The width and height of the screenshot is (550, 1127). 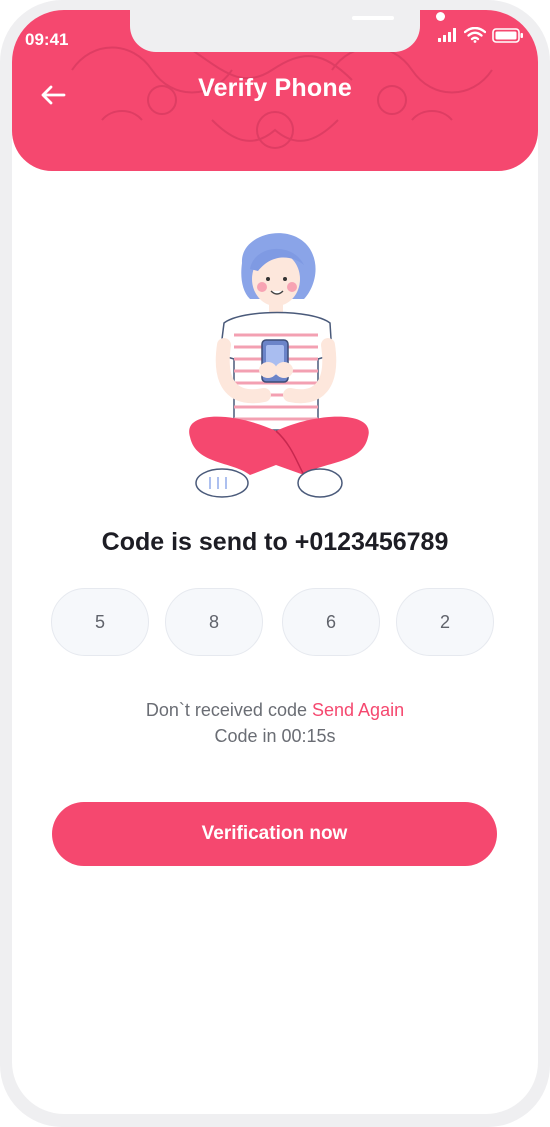 What do you see at coordinates (279, 365) in the screenshot?
I see `girl-with-phone-illustration` at bounding box center [279, 365].